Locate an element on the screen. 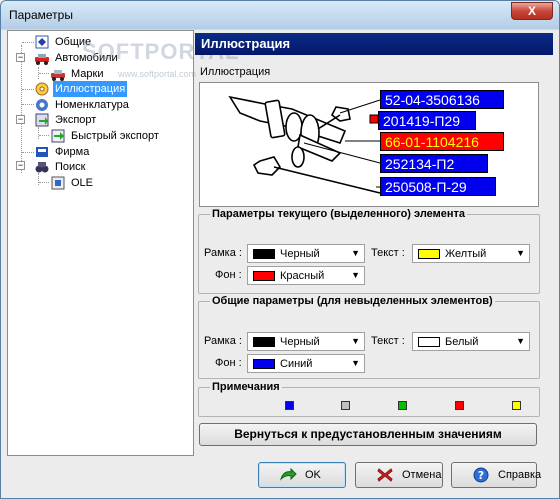 The height and width of the screenshot is (499, 560). company-icon is located at coordinates (42, 152).